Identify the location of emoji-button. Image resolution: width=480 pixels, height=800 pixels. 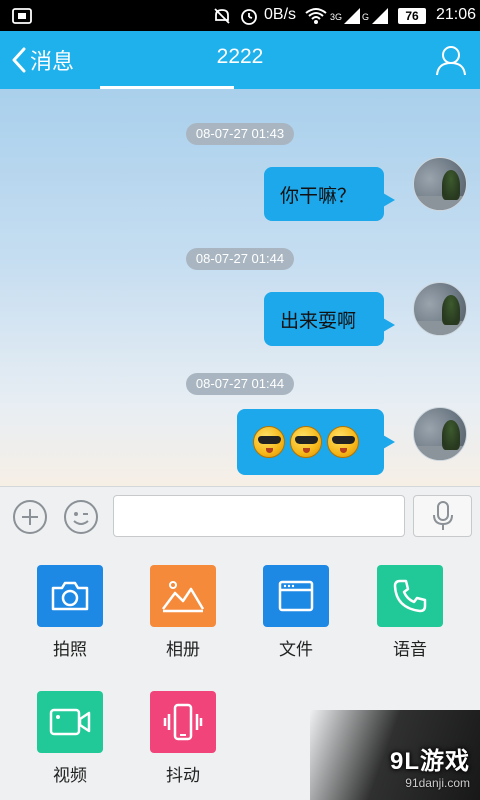
(81, 517).